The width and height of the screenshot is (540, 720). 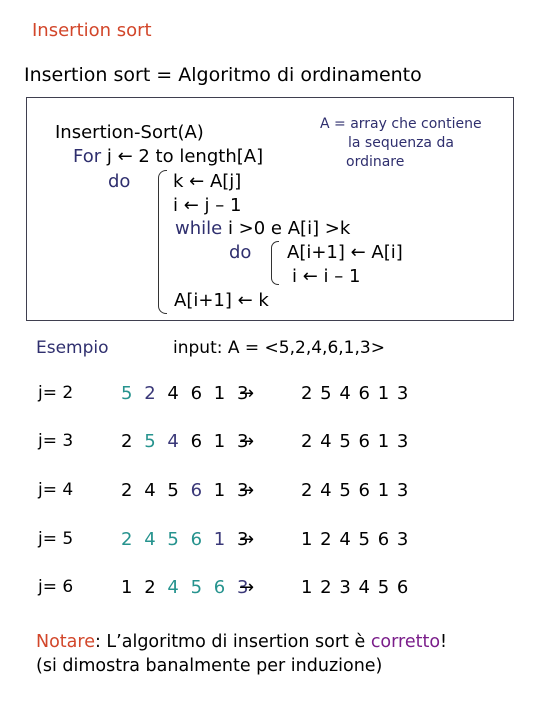 I want to click on outer-brace, so click(x=162, y=242).